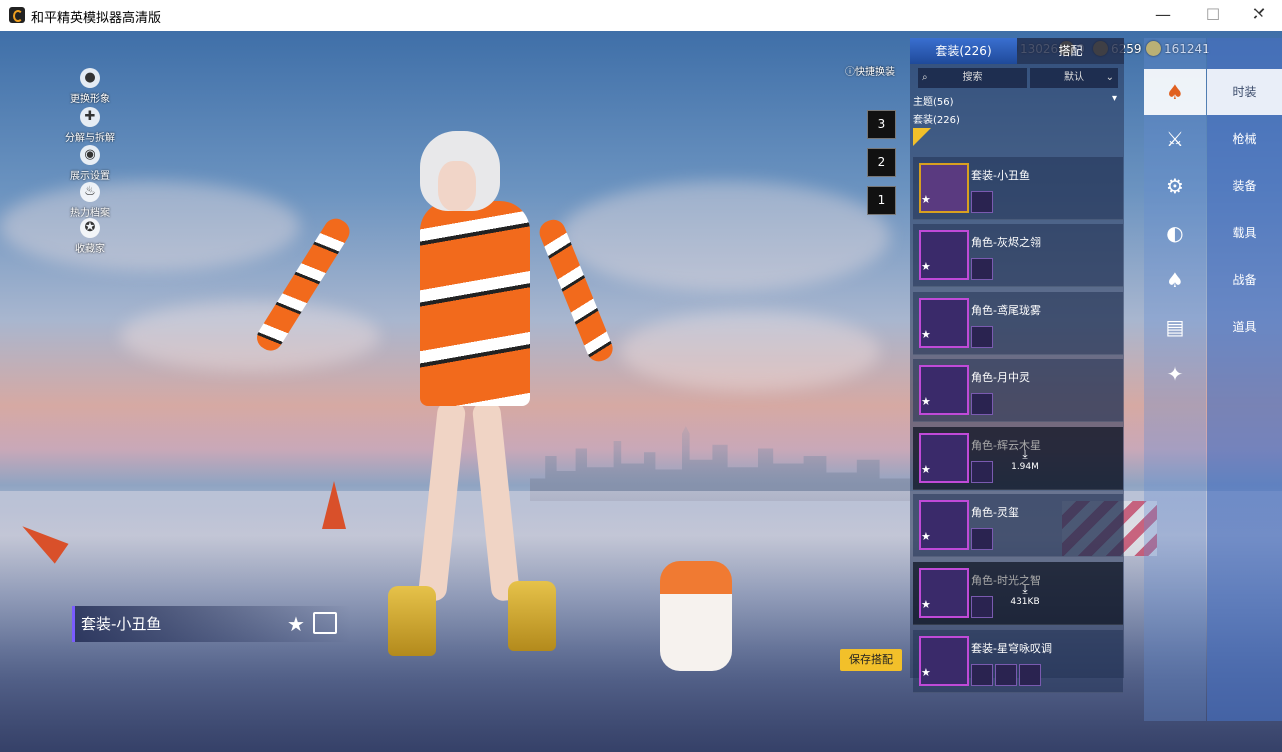  Describe the element at coordinates (90, 192) in the screenshot. I see `flame-icon: ♨` at that location.